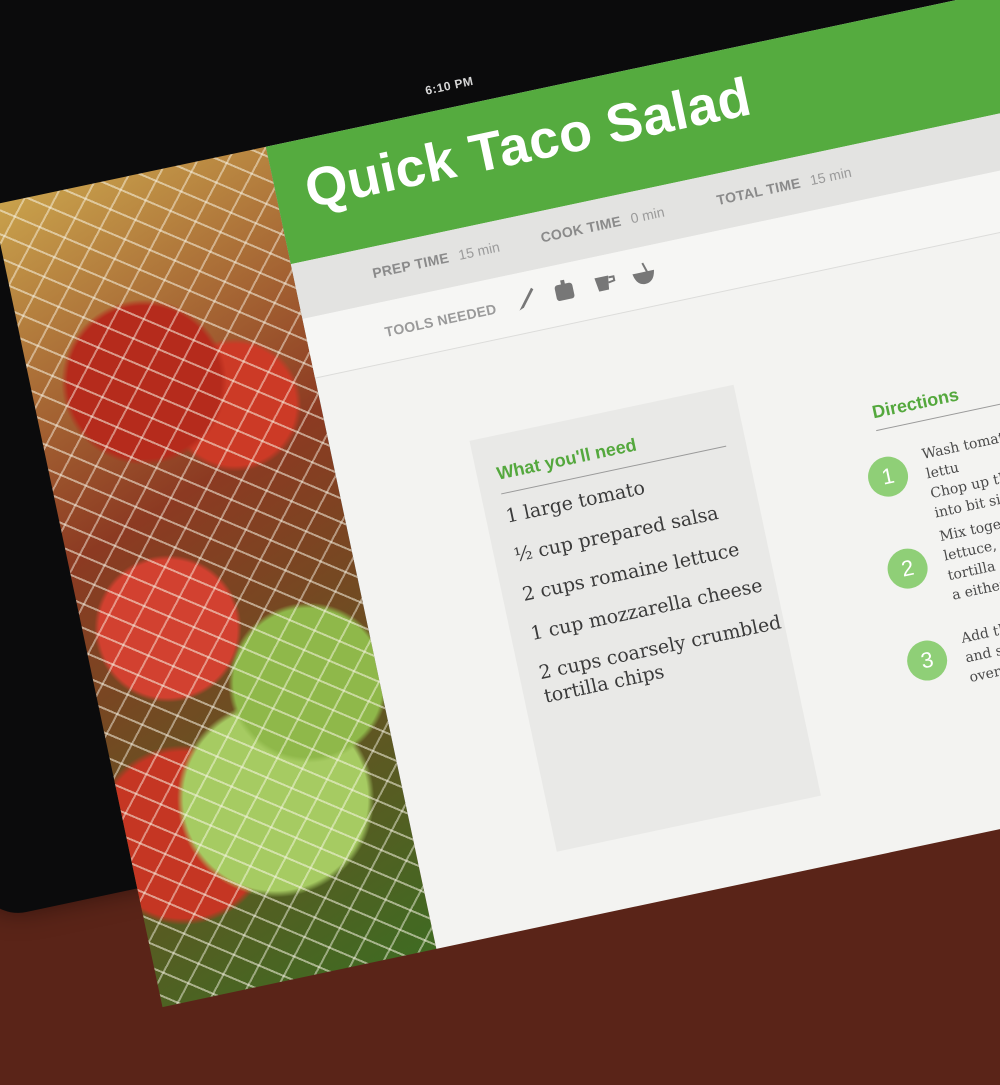 This screenshot has height=1085, width=1000. I want to click on total-time-label: TOTAL TIME, so click(759, 191).